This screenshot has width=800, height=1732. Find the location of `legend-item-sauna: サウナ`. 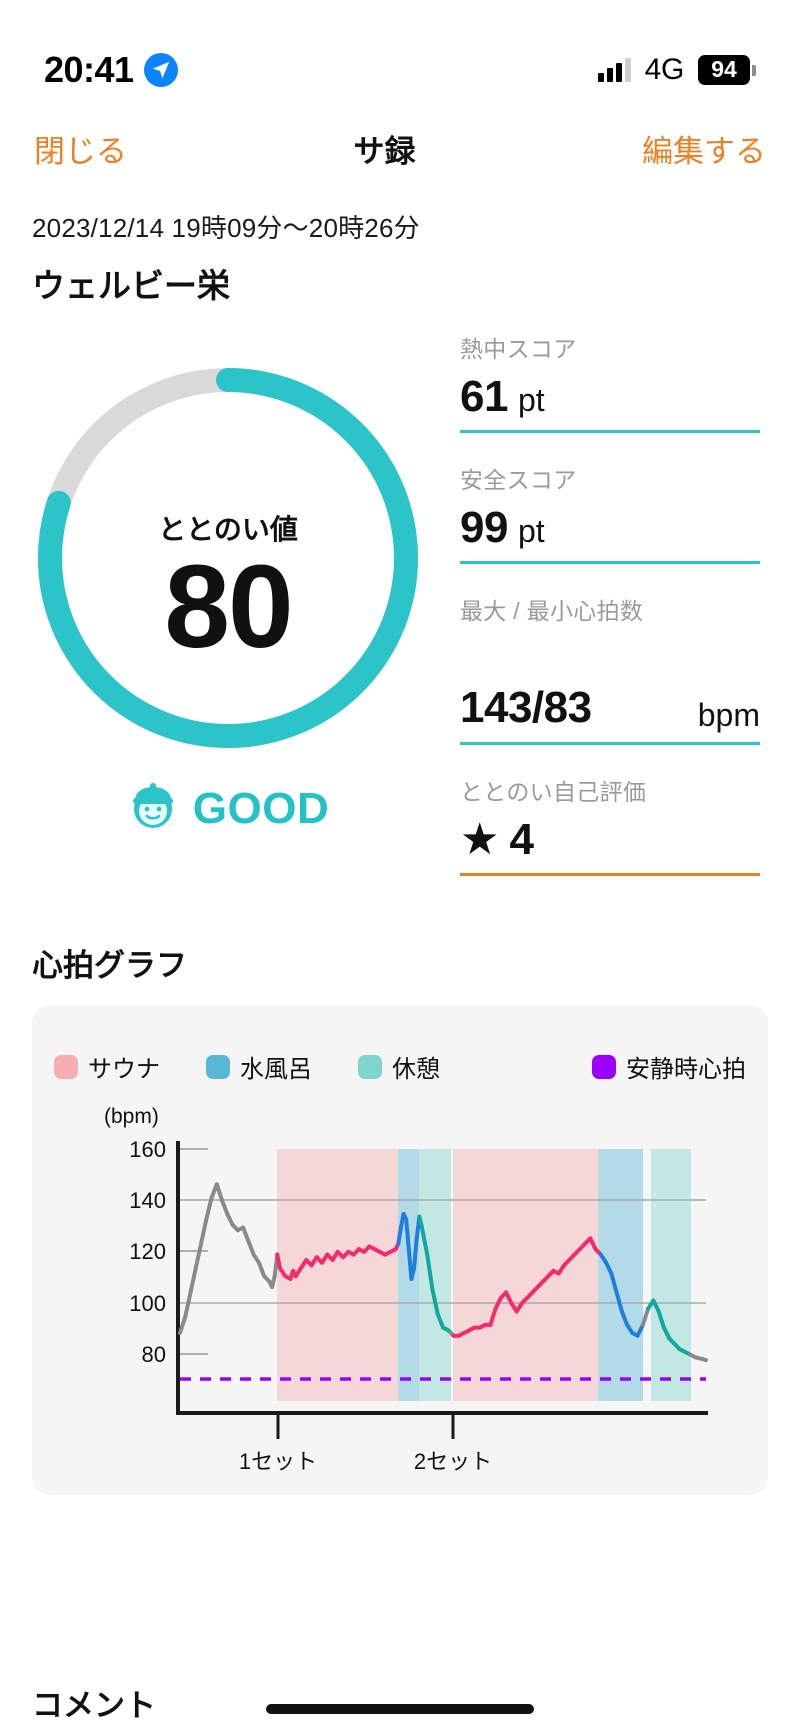

legend-item-sauna: サウナ is located at coordinates (107, 1066).